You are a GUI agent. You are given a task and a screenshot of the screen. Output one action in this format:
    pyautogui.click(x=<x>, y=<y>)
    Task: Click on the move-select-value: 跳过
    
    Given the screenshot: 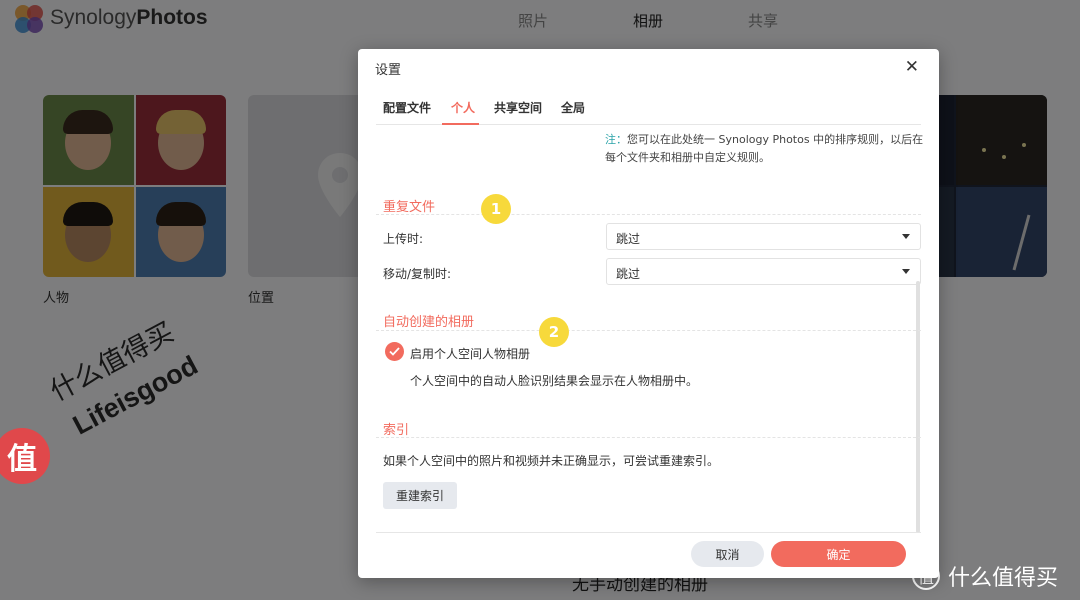 What is the action you would take?
    pyautogui.click(x=628, y=274)
    